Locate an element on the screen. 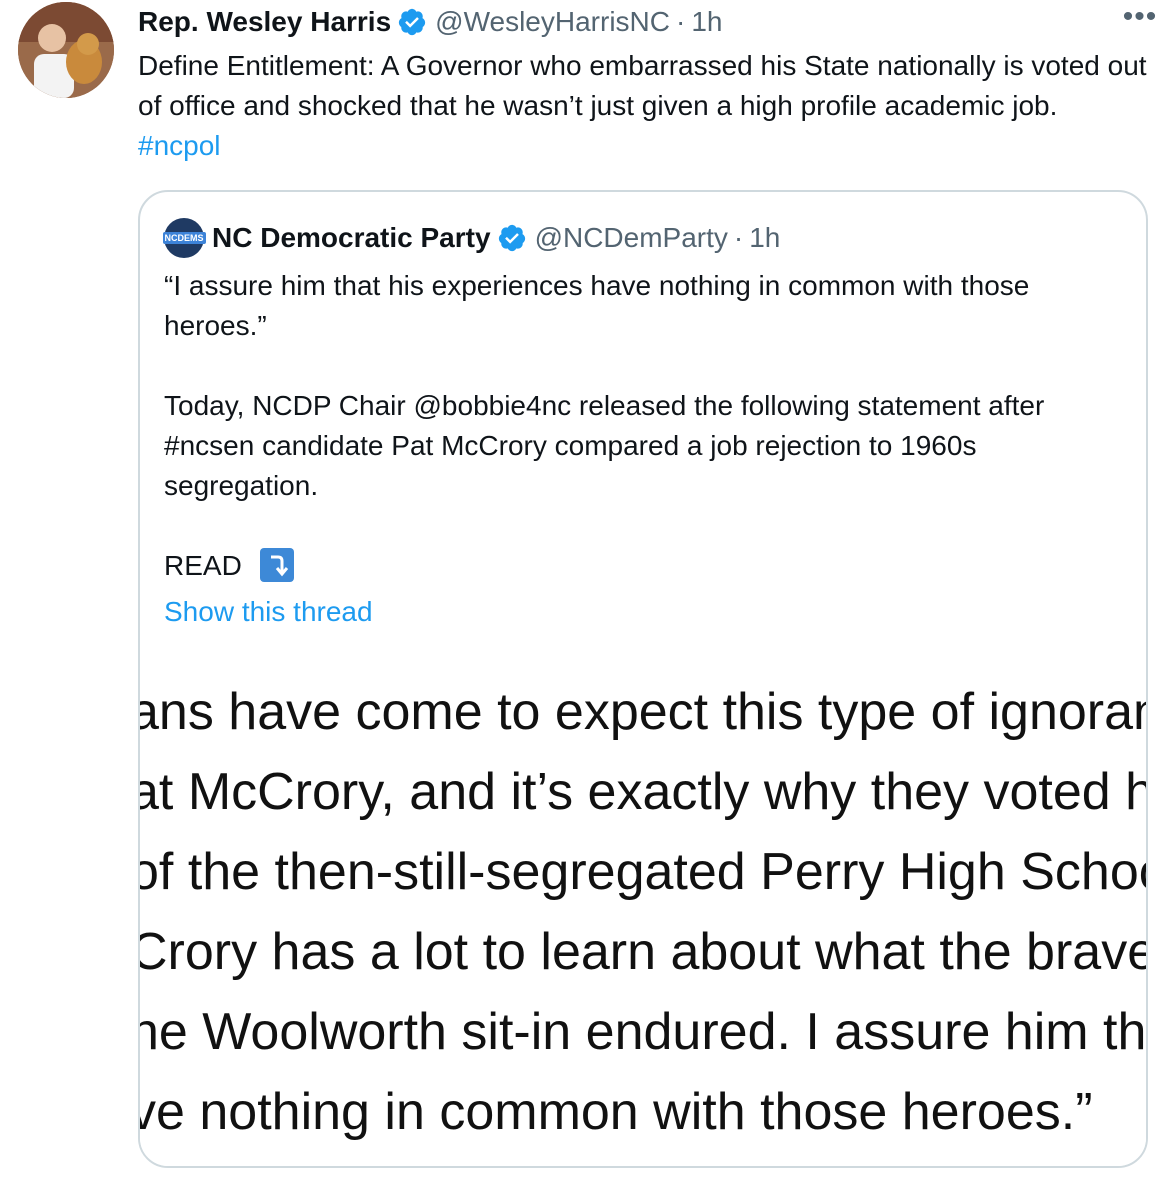 This screenshot has width=1176, height=1186. ncdems-logo: NCDEMS is located at coordinates (184, 238).